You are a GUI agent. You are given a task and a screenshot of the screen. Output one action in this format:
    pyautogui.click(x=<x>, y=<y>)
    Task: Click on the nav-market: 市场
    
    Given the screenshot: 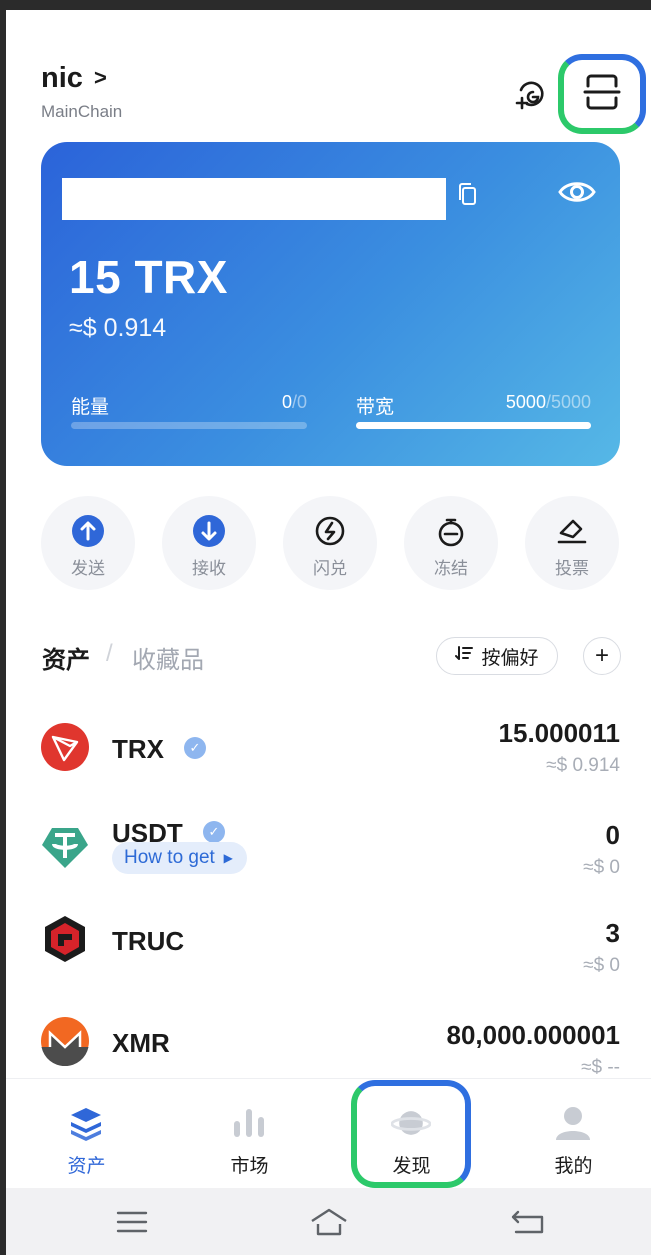 What is the action you would take?
    pyautogui.click(x=249, y=1134)
    